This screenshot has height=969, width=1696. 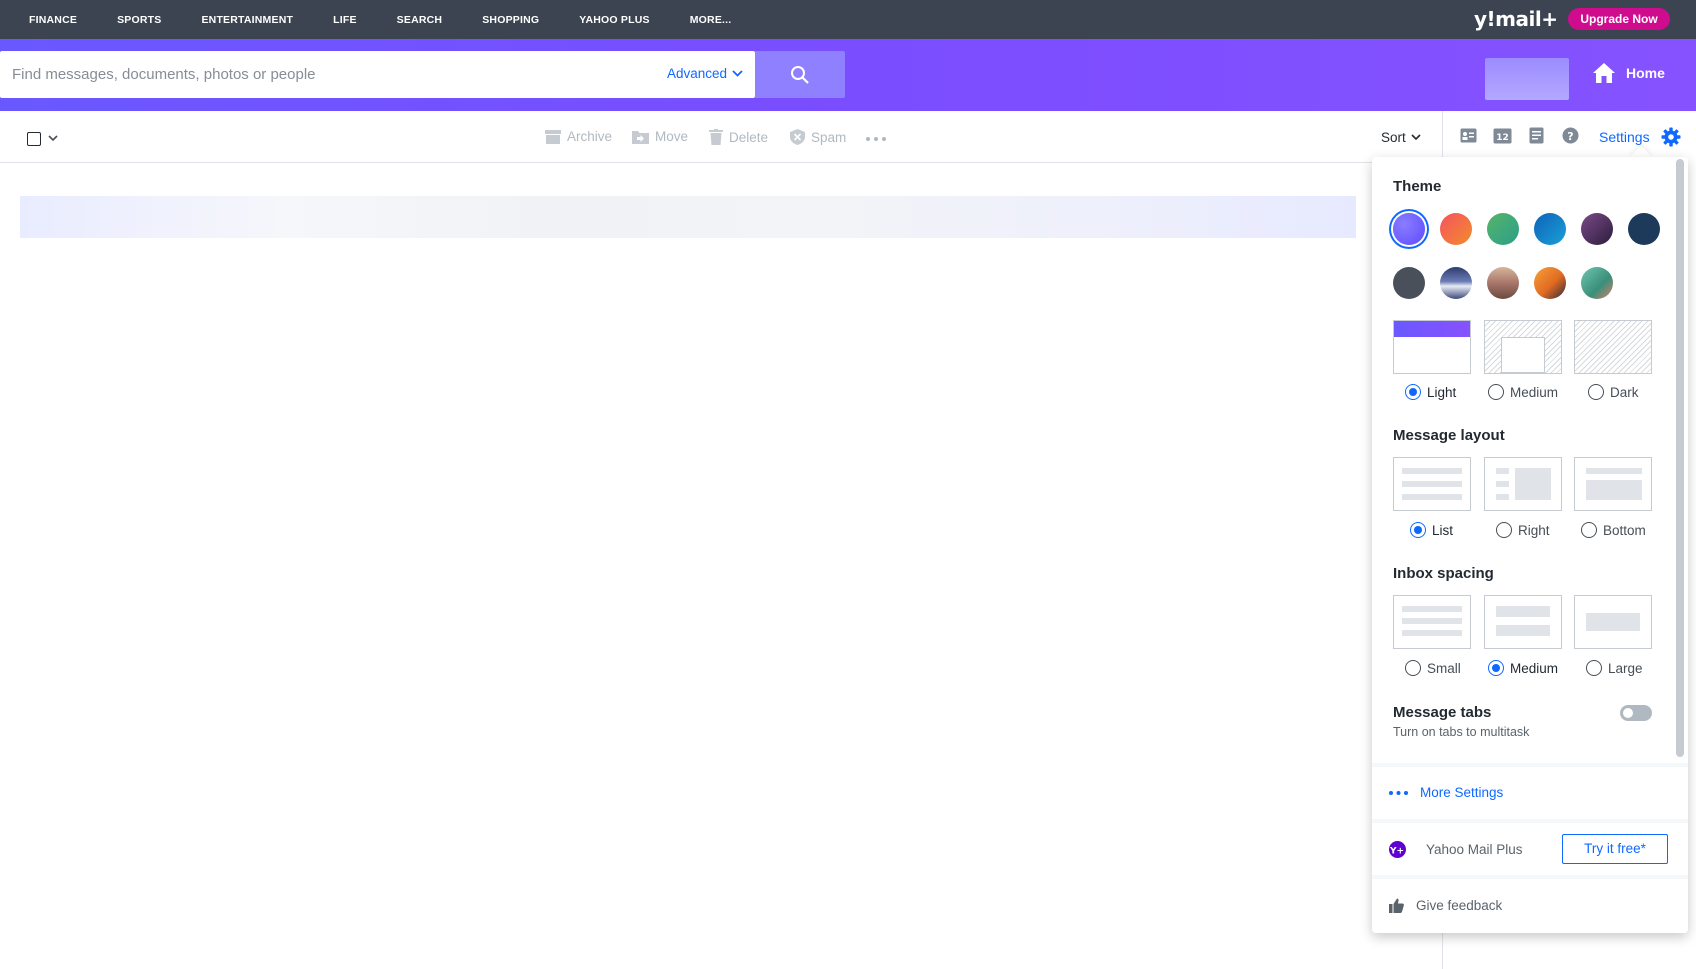 I want to click on theme-mode-light-radio: Light, so click(x=1430, y=392).